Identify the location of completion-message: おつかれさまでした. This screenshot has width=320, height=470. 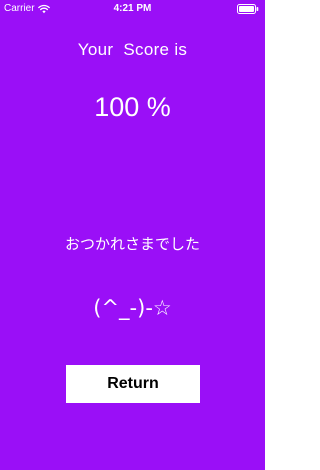
(132, 244).